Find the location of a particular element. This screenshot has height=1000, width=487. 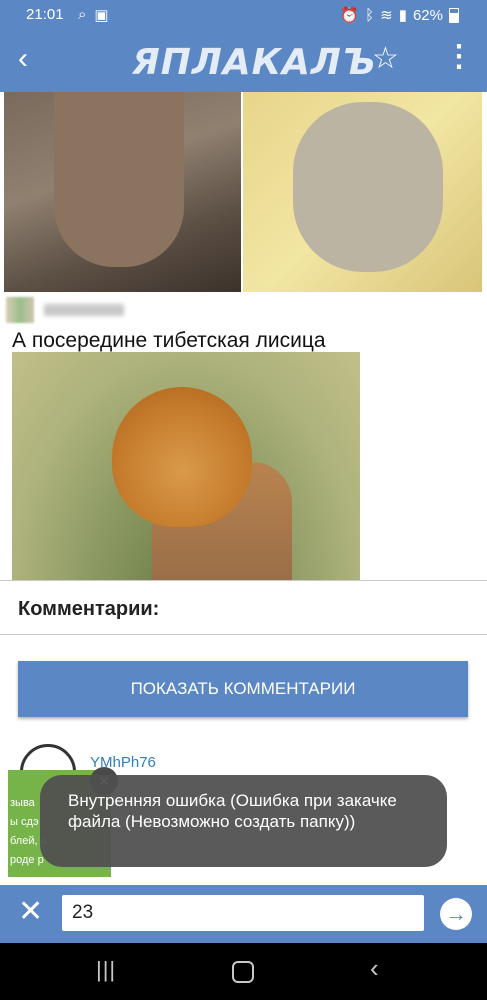

post-image-quokka is located at coordinates (122, 192).